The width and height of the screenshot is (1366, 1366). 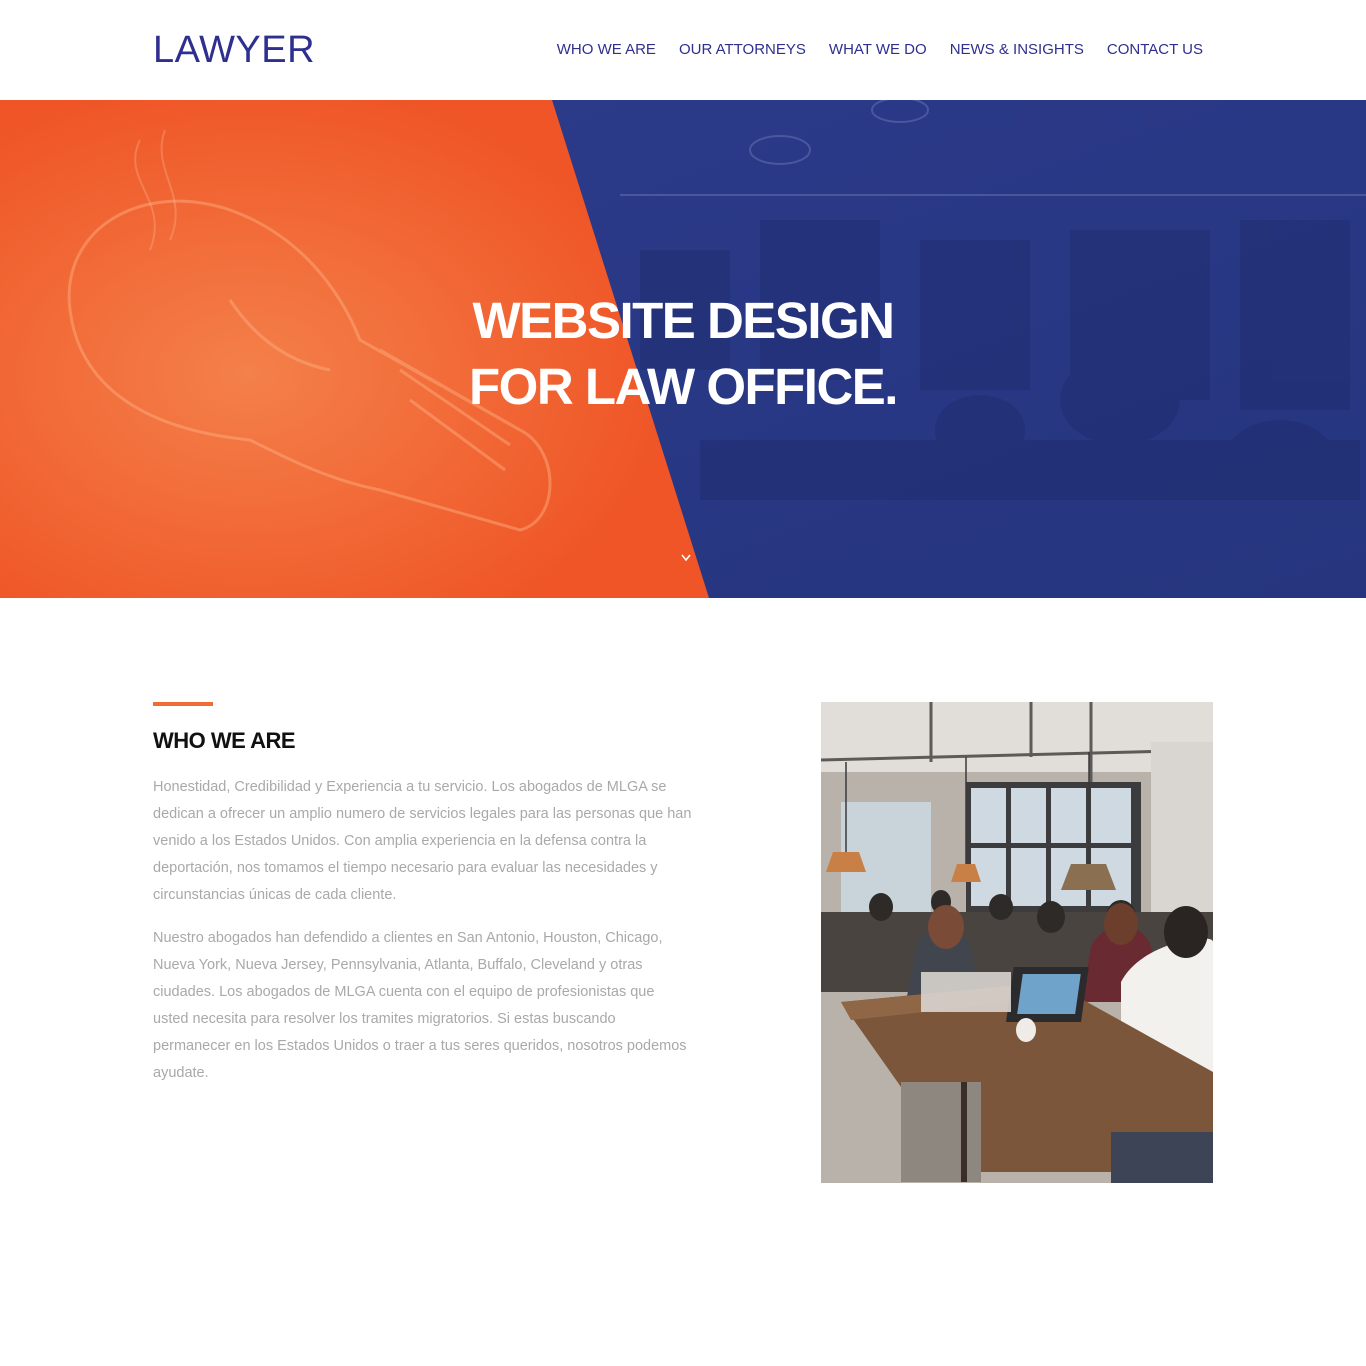 What do you see at coordinates (1017, 50) in the screenshot?
I see `nav-news-insights: NEWS & INSIGHTS` at bounding box center [1017, 50].